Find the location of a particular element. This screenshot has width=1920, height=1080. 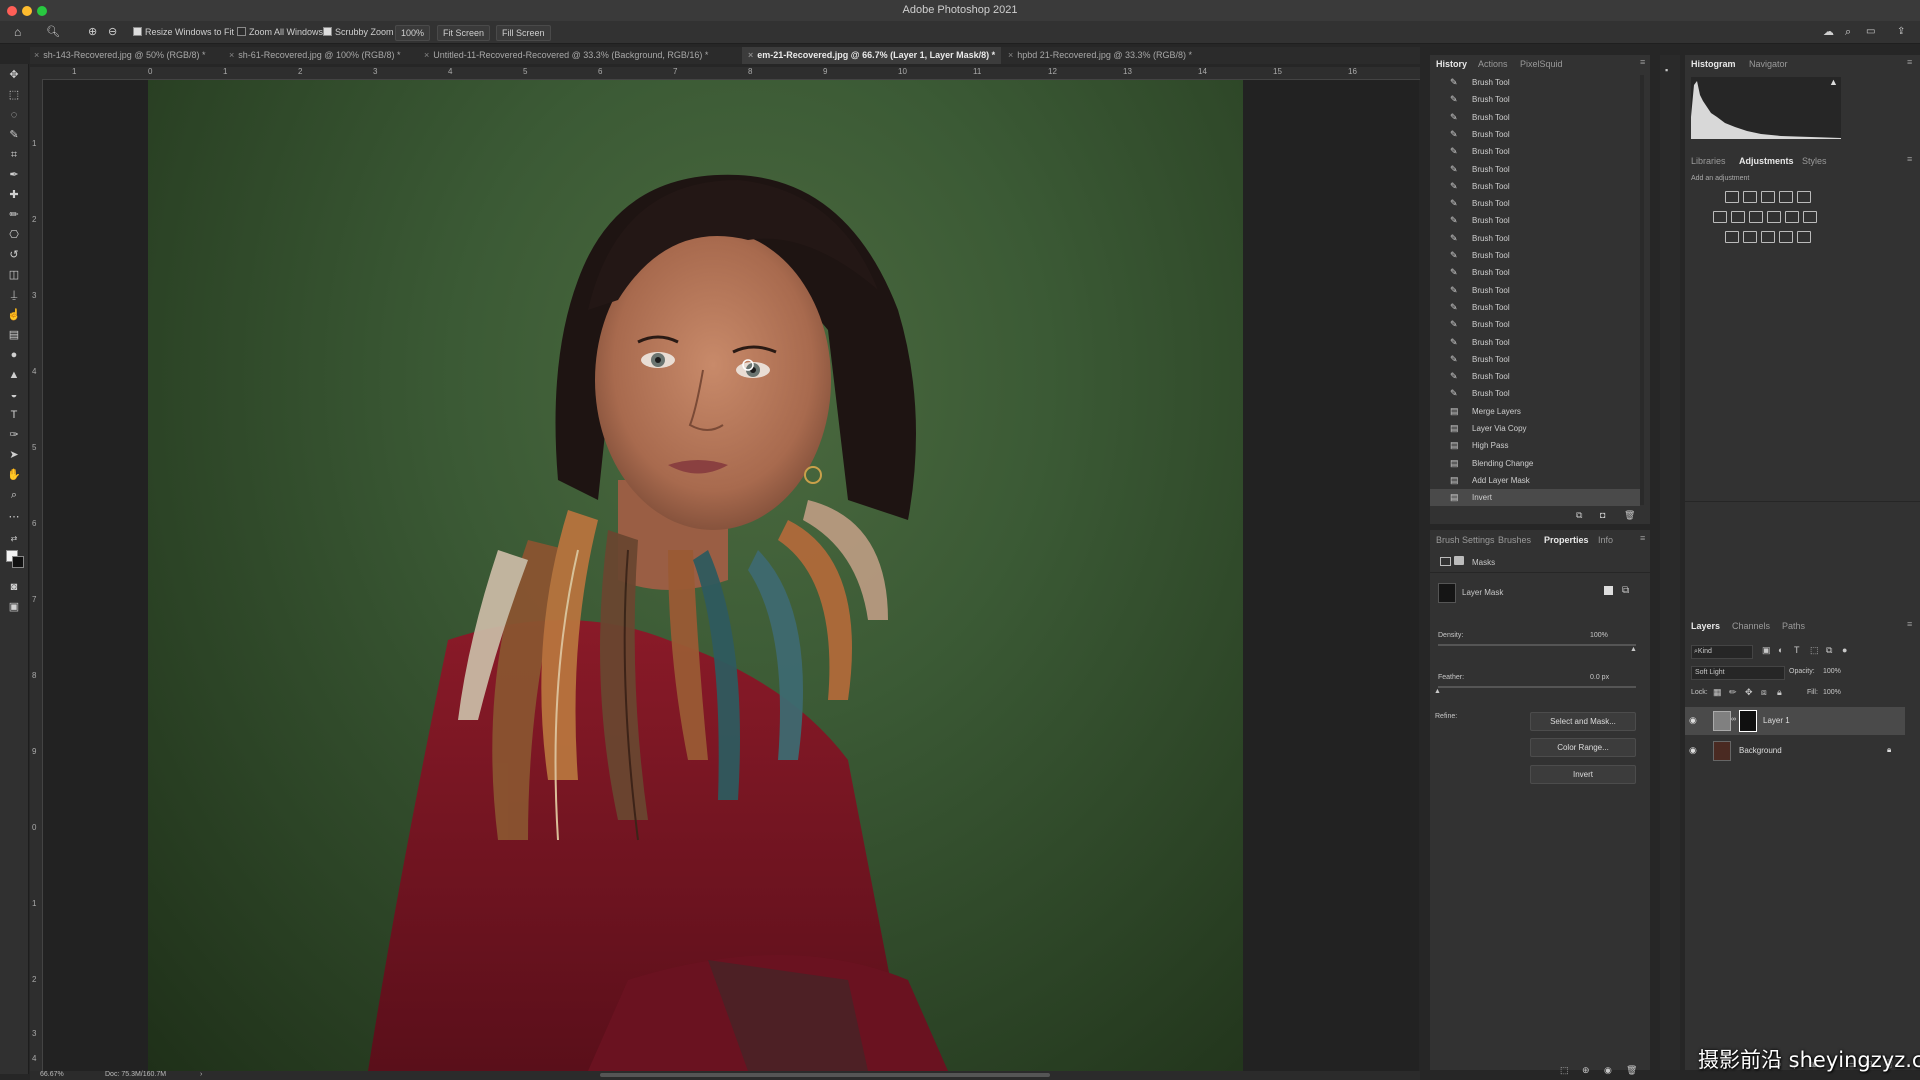

tab-actions: Actions is located at coordinates (1493, 64).